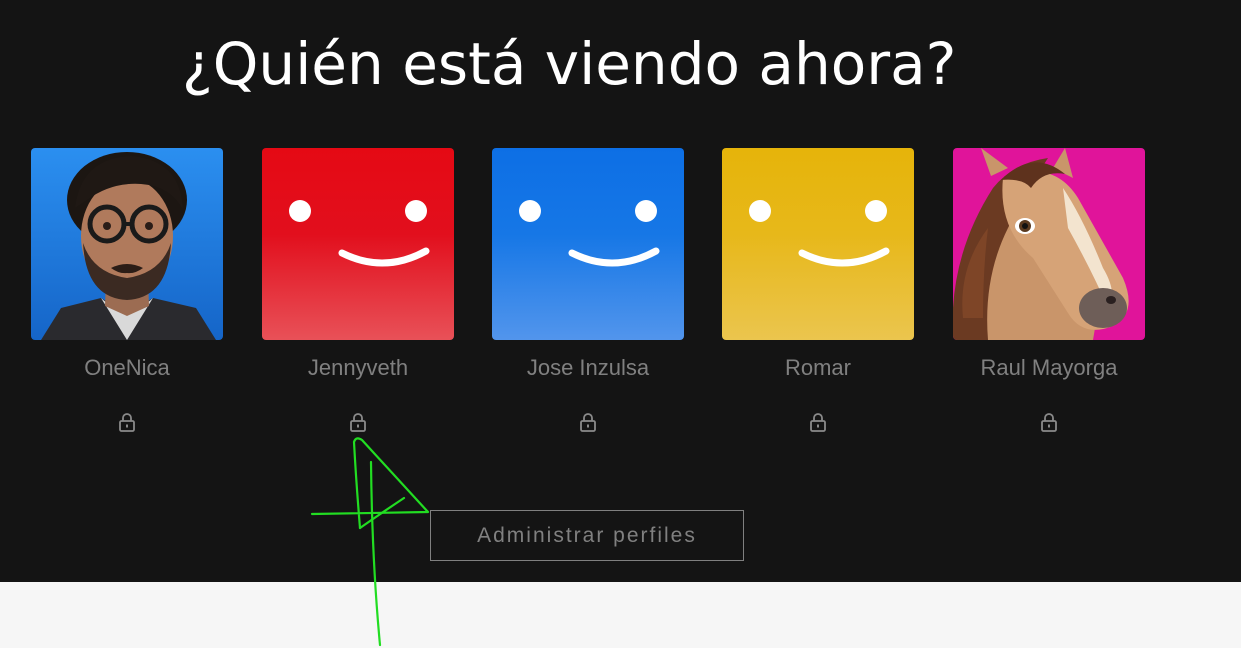 This screenshot has height=648, width=1241. I want to click on profile-name: Raul Mayorga, so click(1049, 367).